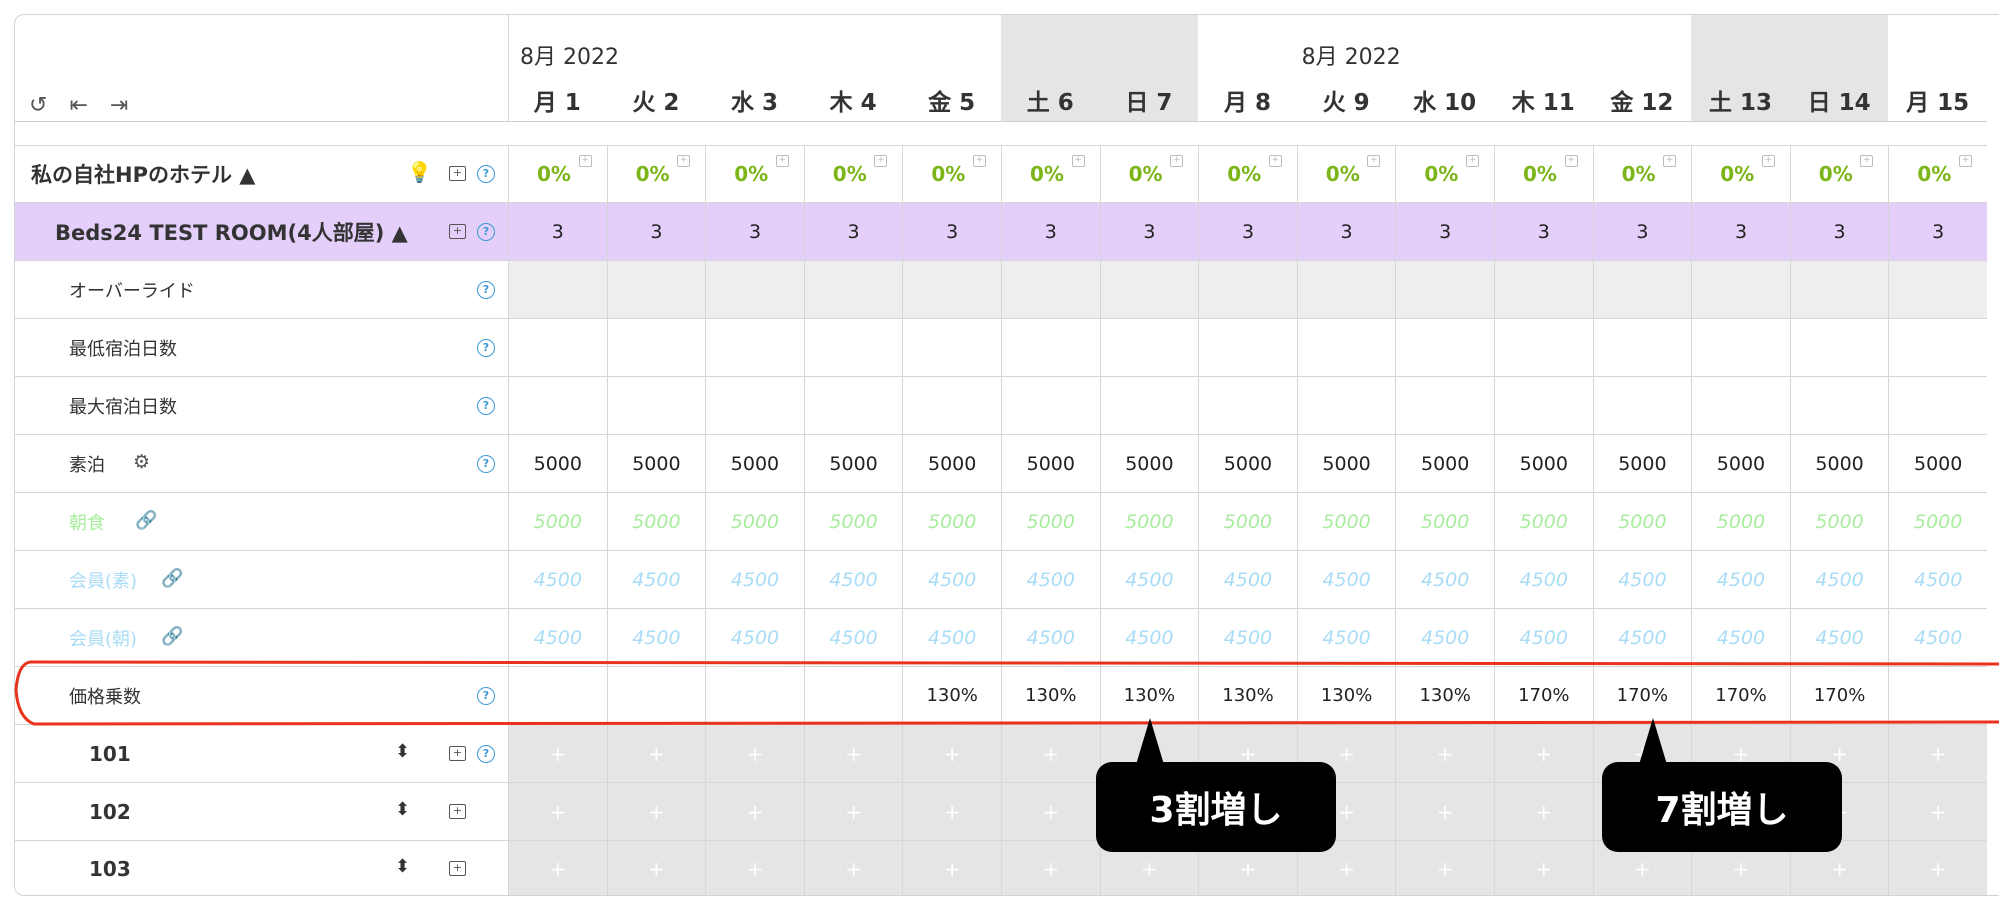 The width and height of the screenshot is (1999, 904). I want to click on callout-left: 3割増し, so click(1216, 807).